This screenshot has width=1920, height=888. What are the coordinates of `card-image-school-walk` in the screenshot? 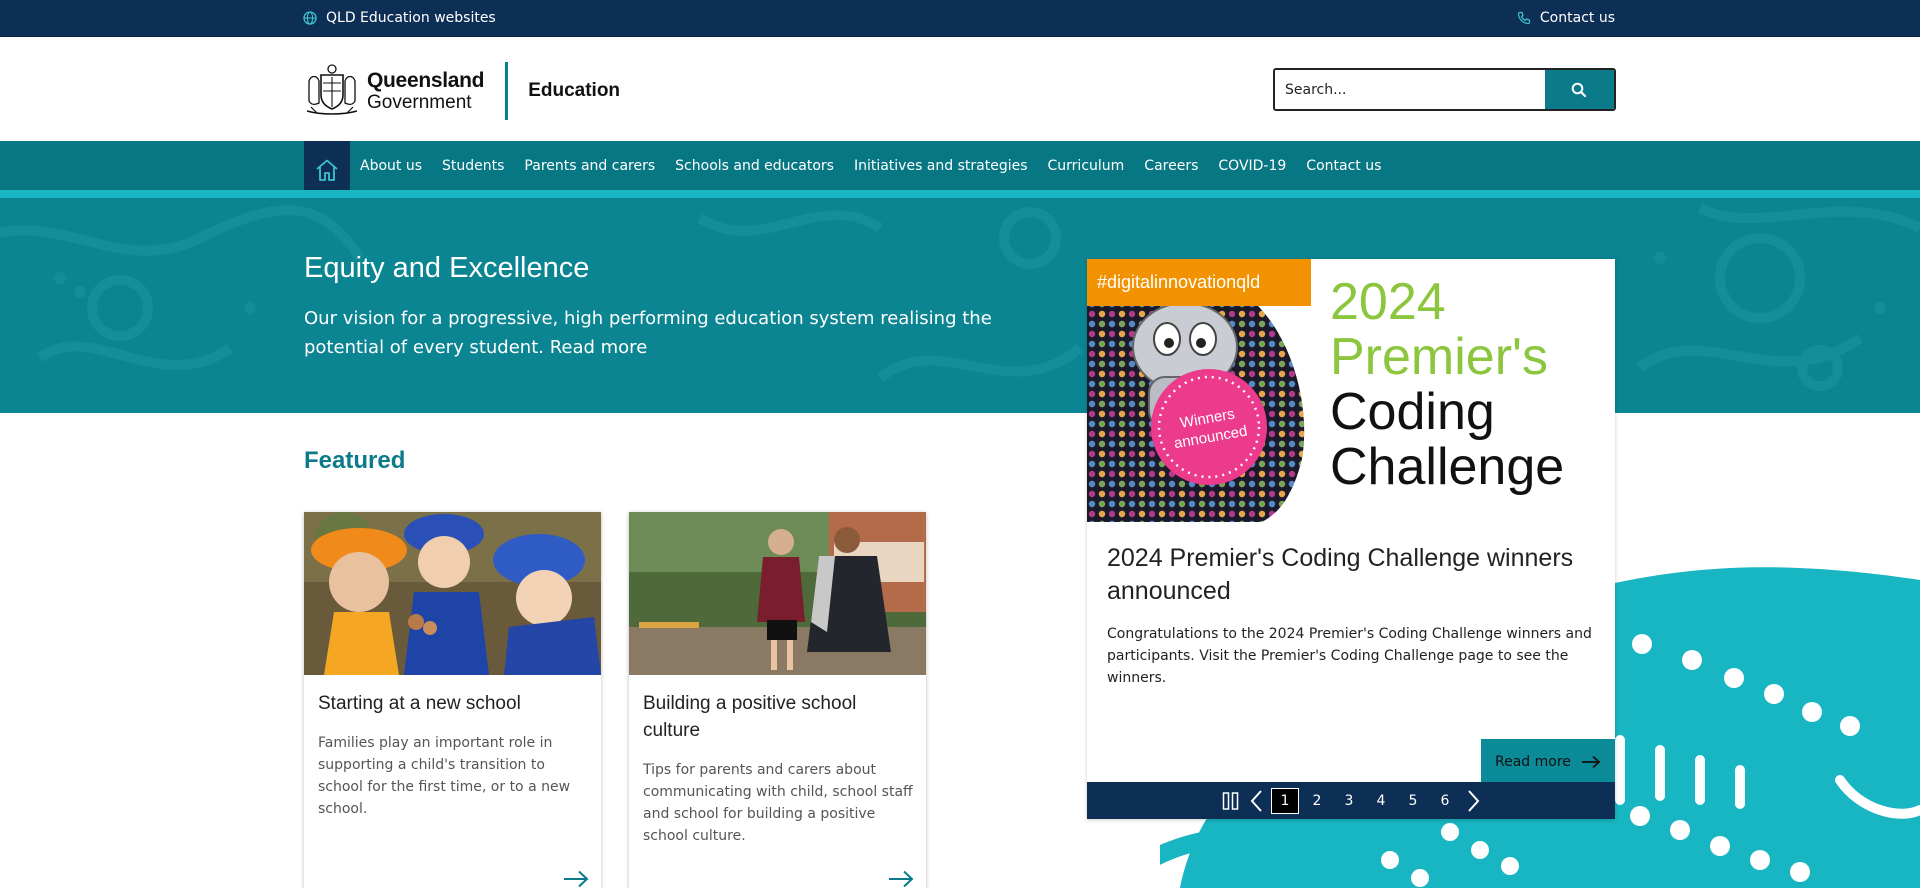 It's located at (777, 593).